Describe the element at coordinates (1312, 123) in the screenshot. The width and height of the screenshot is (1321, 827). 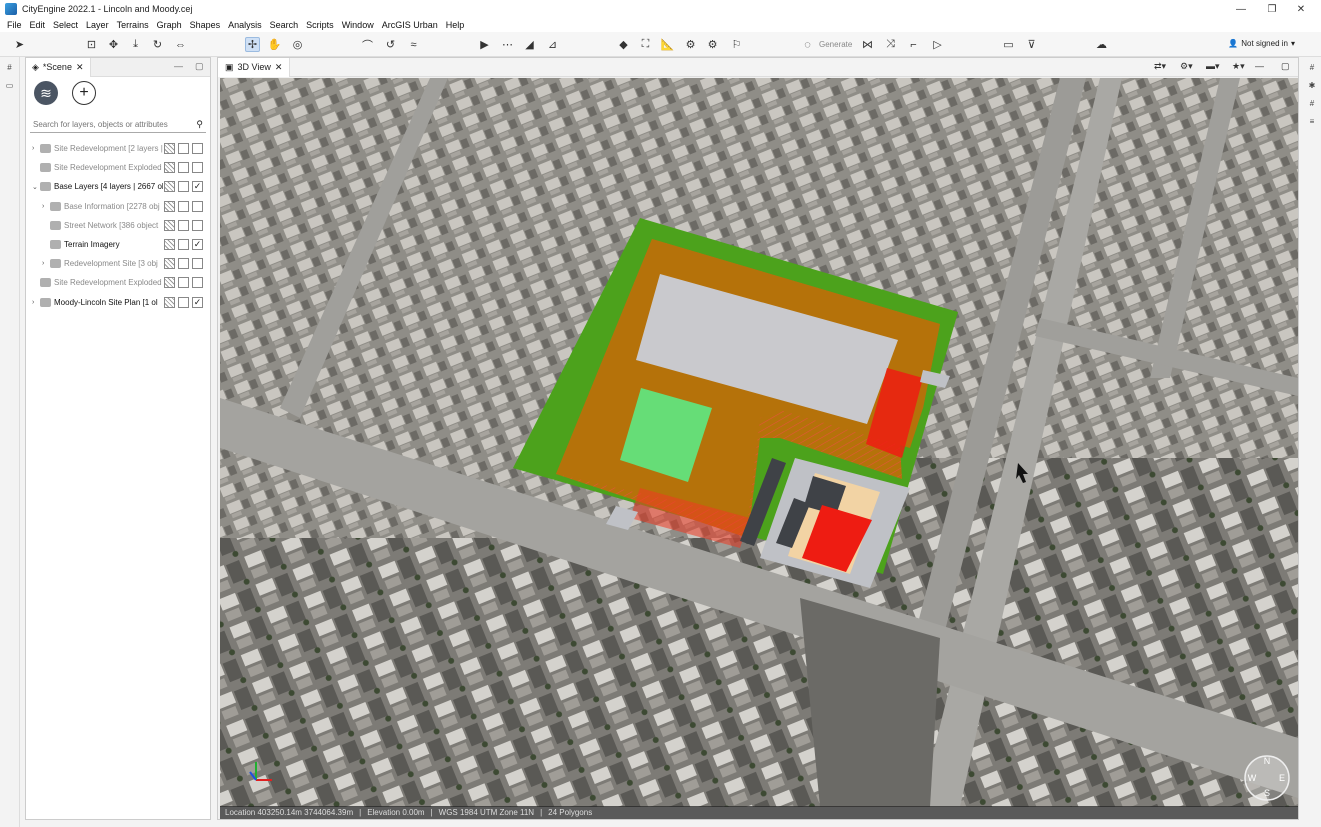
I see `list-icon: ≡` at that location.